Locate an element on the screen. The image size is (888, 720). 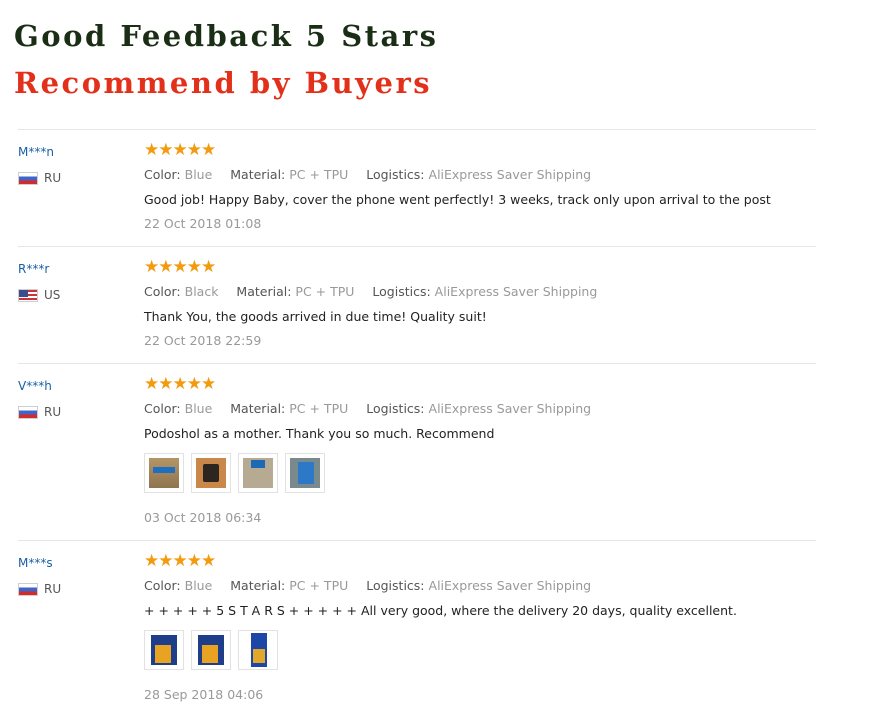
buyer-name: M***s is located at coordinates (35, 563).